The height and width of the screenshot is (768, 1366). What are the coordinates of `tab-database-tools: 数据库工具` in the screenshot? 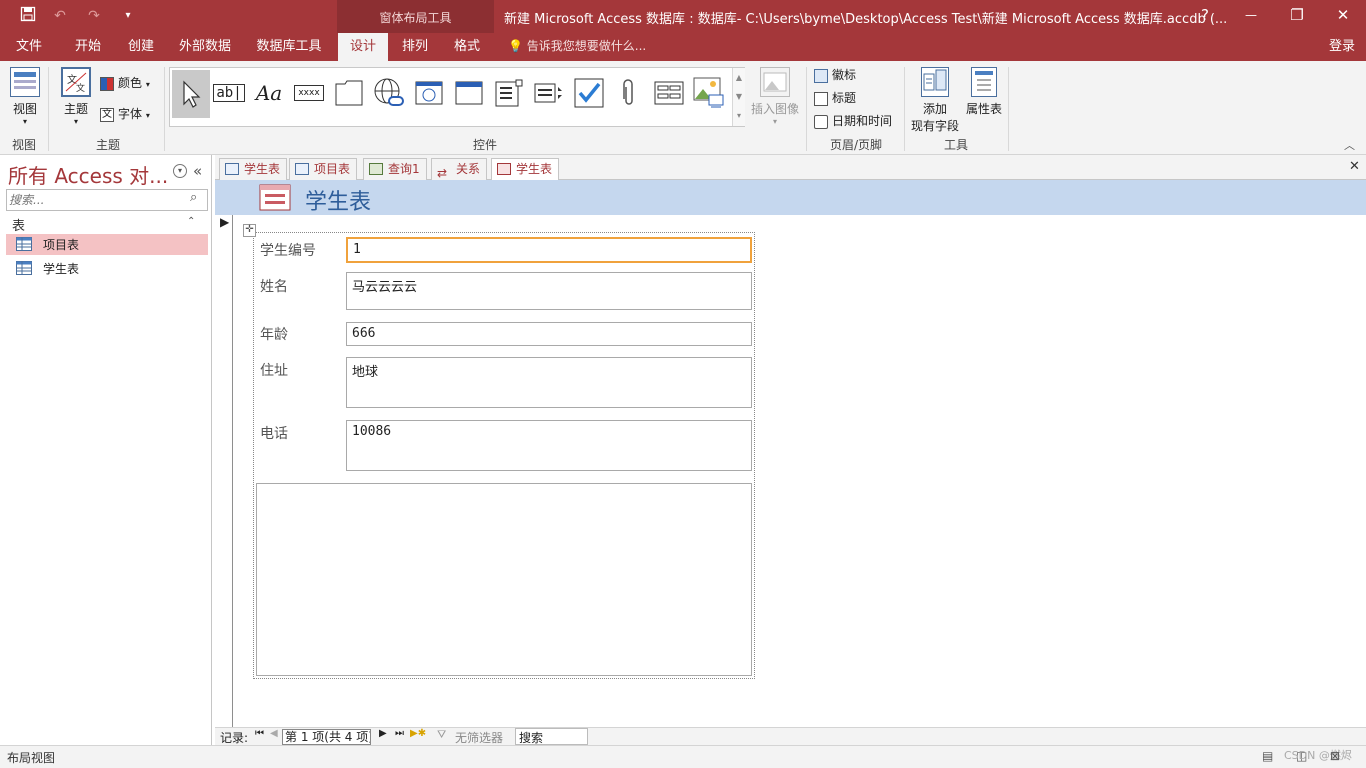 It's located at (289, 47).